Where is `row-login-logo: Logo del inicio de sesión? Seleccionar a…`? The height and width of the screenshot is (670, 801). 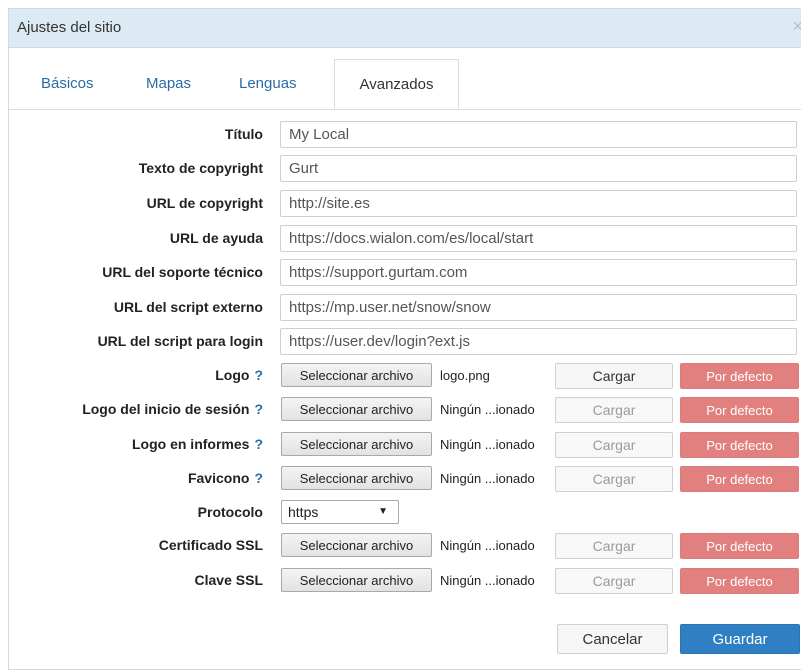 row-login-logo: Logo del inicio de sesión? Seleccionar a… is located at coordinates (405, 410).